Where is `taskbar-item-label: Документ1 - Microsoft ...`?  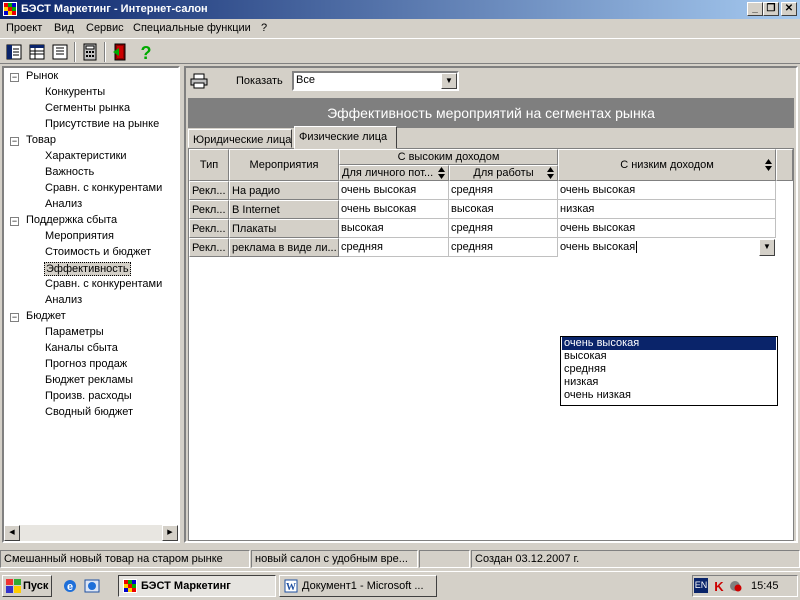
taskbar-item-label: Документ1 - Microsoft ... is located at coordinates (363, 586).